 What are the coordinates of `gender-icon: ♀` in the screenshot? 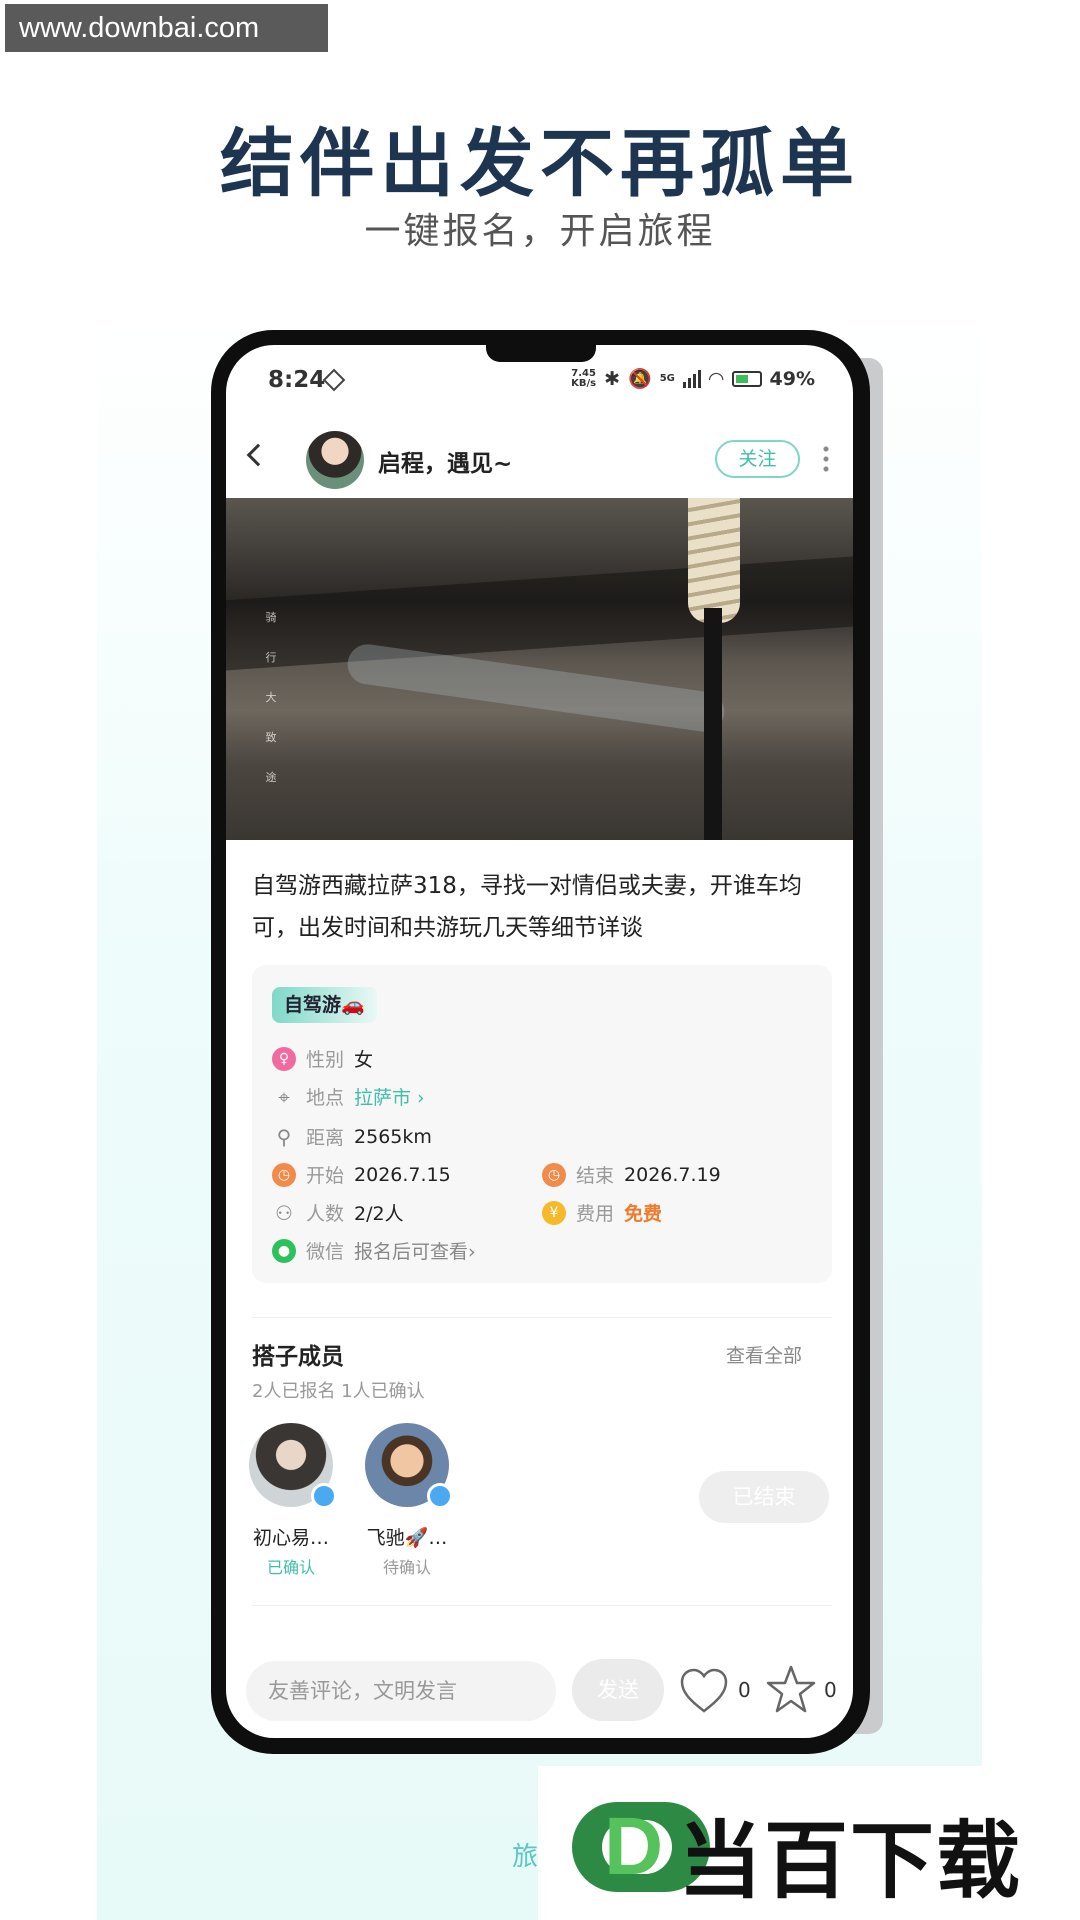 It's located at (284, 1058).